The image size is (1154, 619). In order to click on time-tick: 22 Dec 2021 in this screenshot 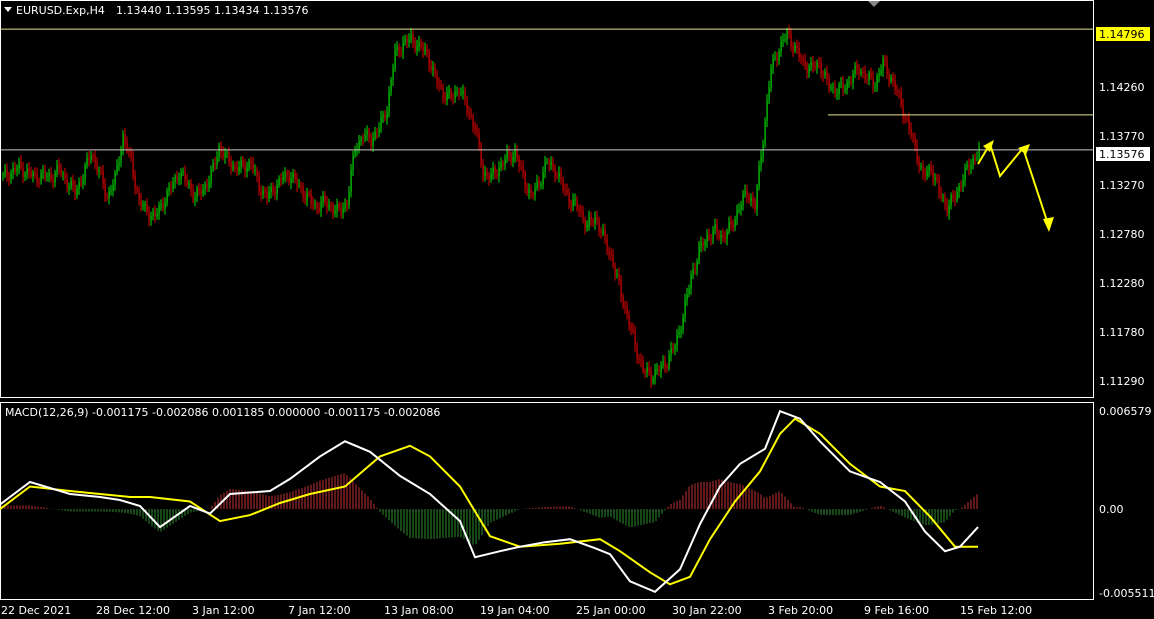, I will do `click(36, 610)`.